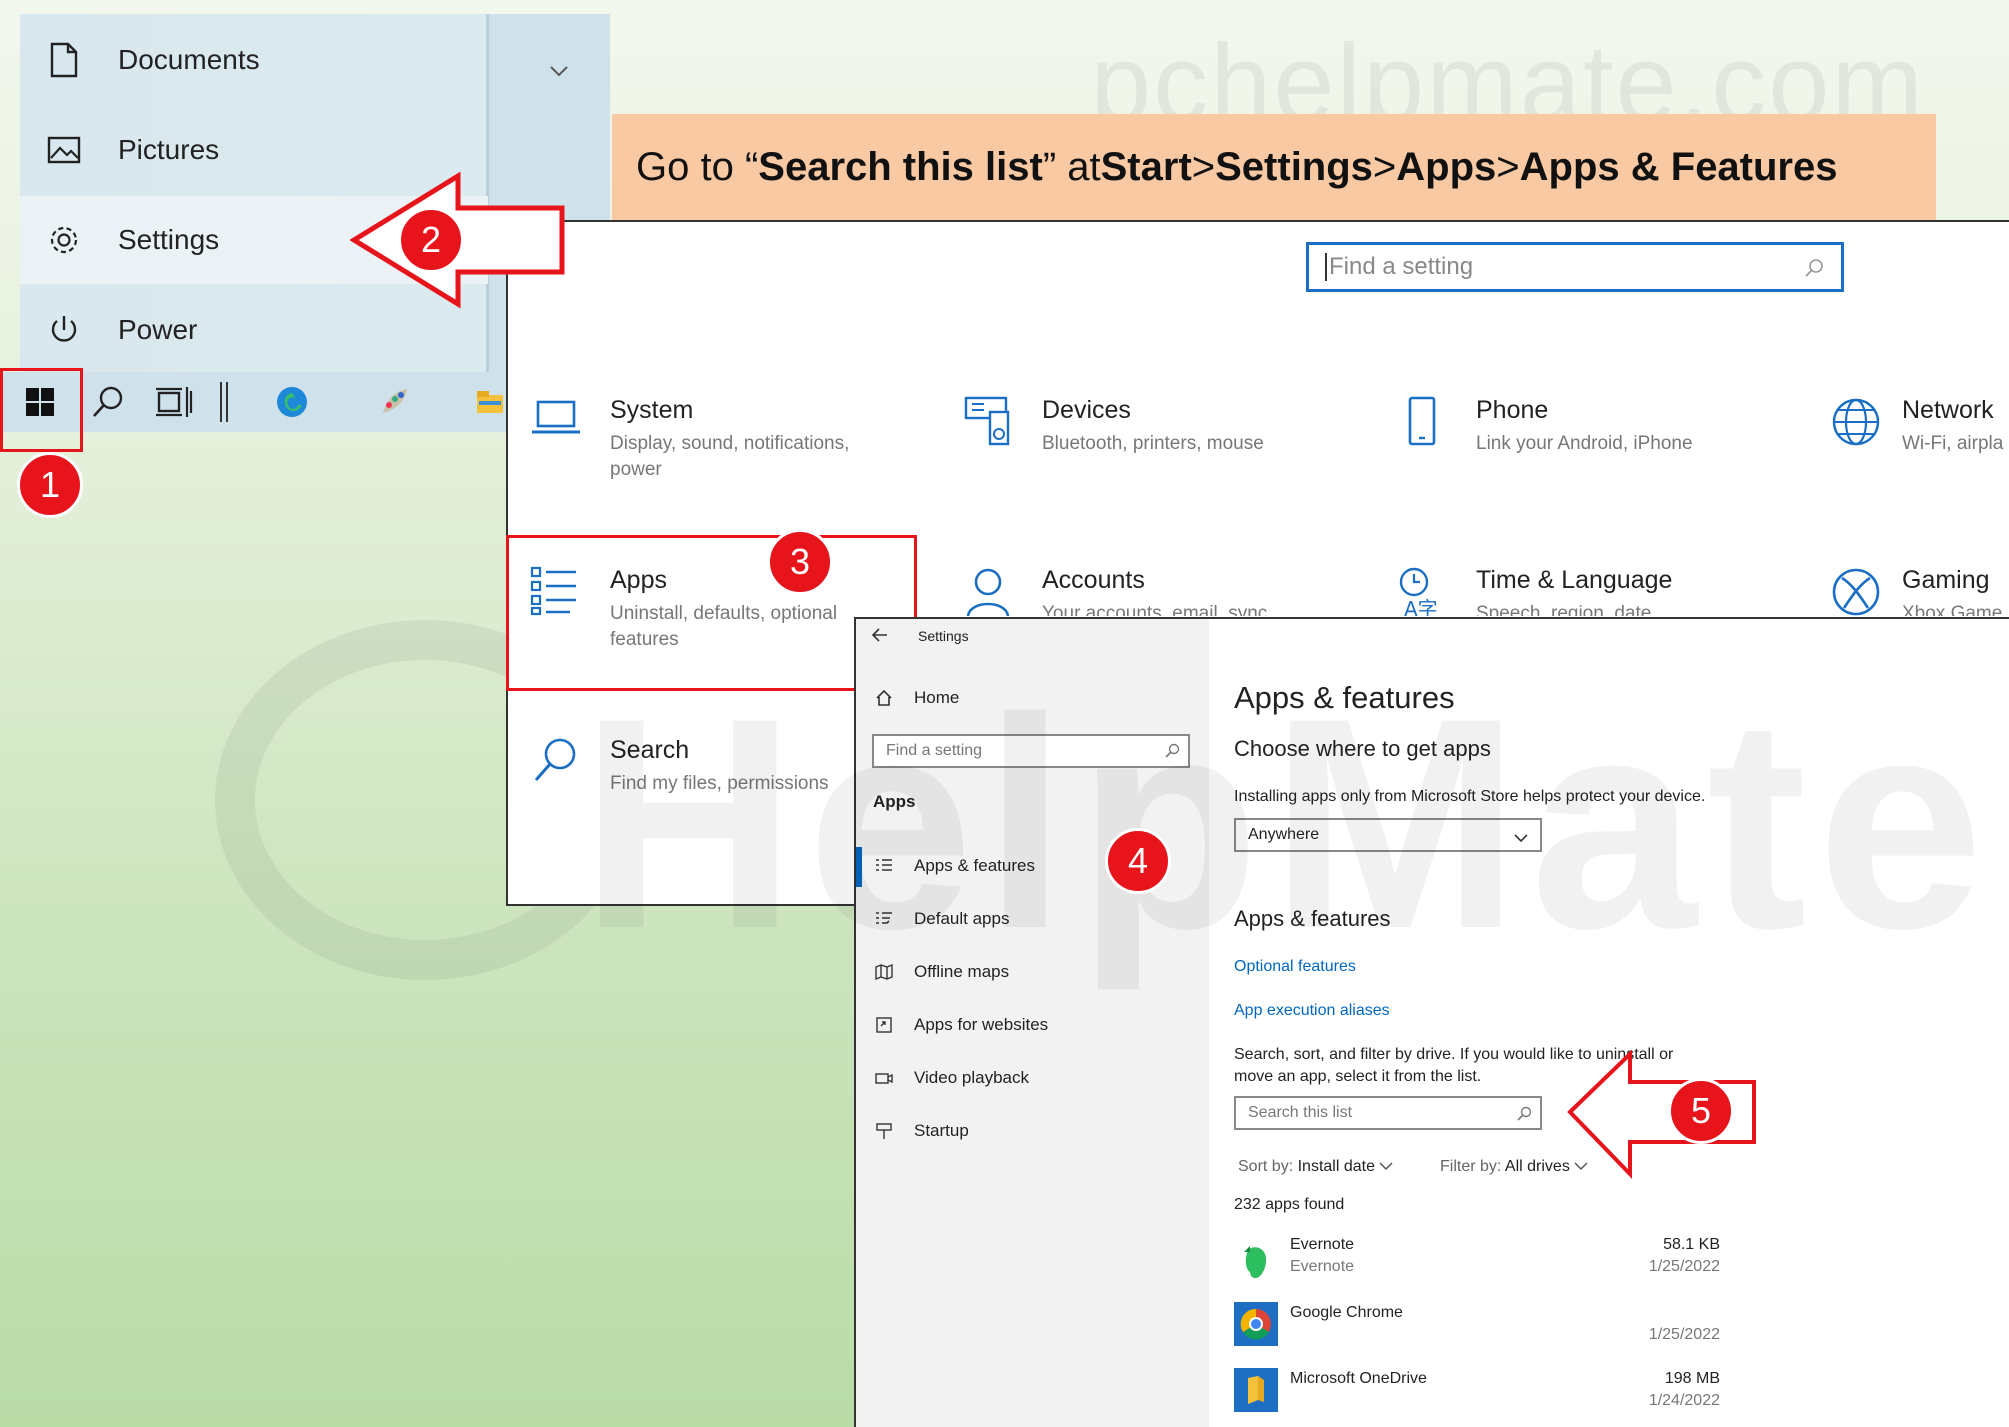 This screenshot has width=2009, height=1427. Describe the element at coordinates (1300, 1112) in the screenshot. I see `search-placeholder: Search this list` at that location.